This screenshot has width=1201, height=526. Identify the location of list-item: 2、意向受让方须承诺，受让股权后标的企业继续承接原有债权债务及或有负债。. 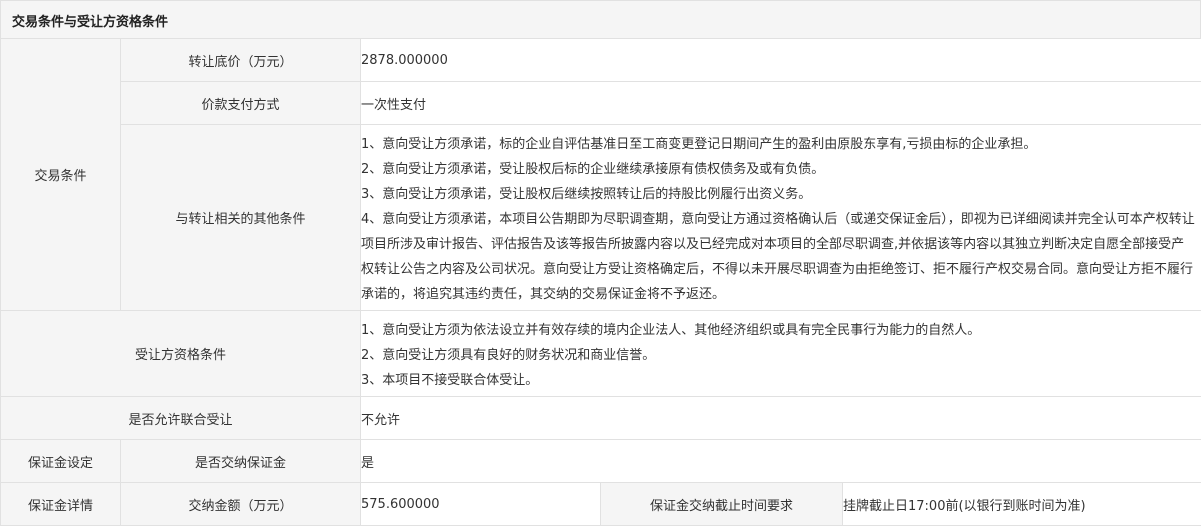
(781, 169).